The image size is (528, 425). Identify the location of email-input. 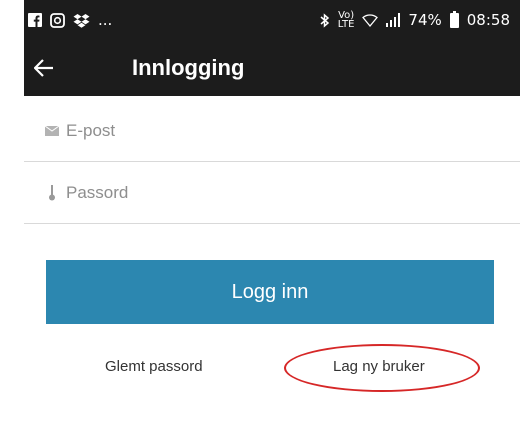
(276, 130).